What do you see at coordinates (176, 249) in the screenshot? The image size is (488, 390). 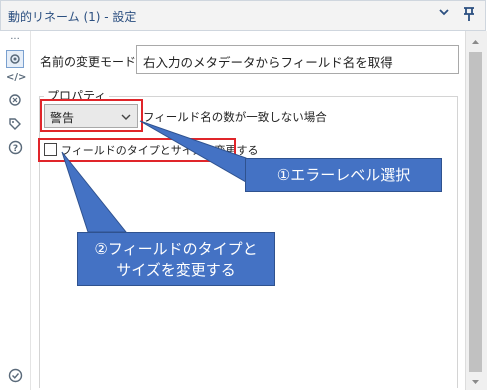 I see `callout-2-line-1: ②フィールドのタイプと` at bounding box center [176, 249].